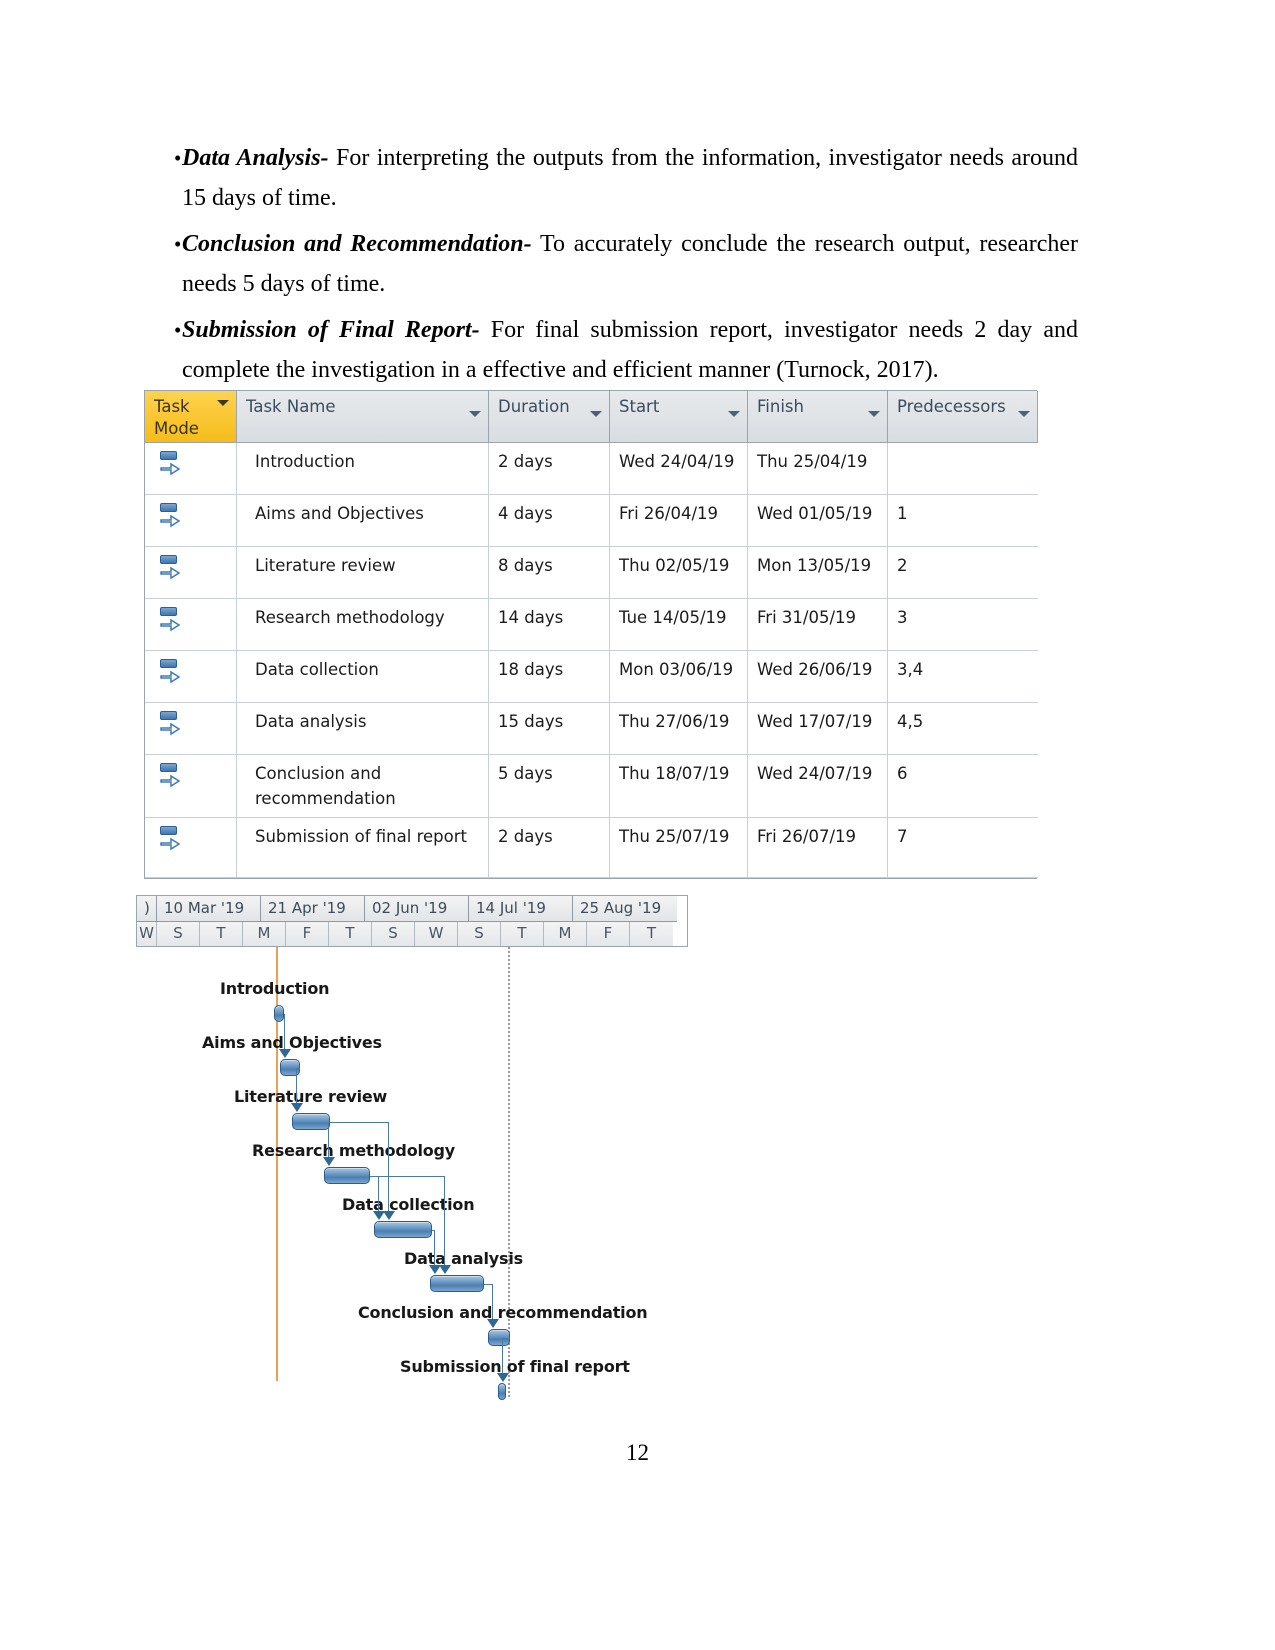  Describe the element at coordinates (363, 573) in the screenshot. I see `cell-task-name: Literature review` at that location.